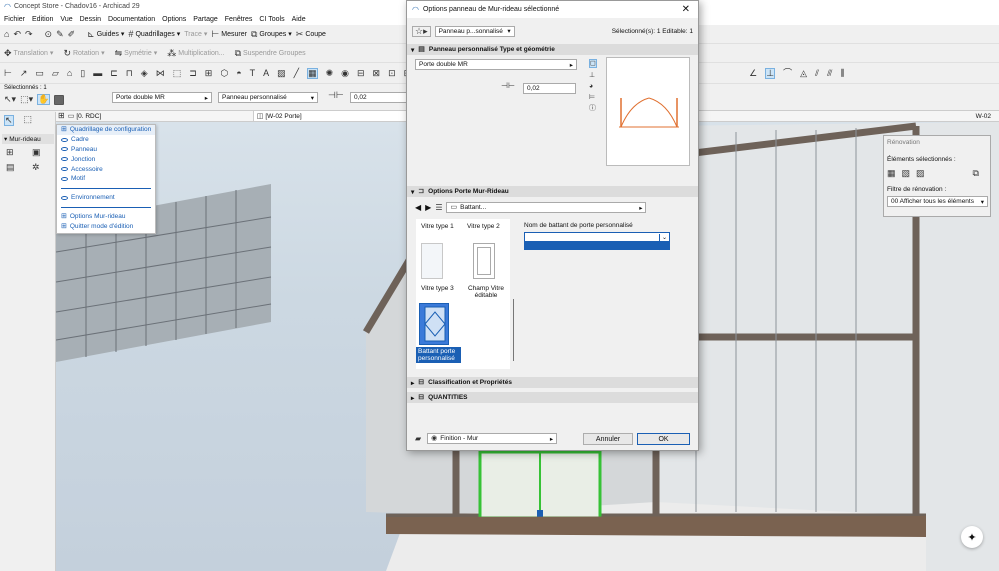  Describe the element at coordinates (597, 237) in the screenshot. I see `custom-leaf-name-field: ⌄` at that location.